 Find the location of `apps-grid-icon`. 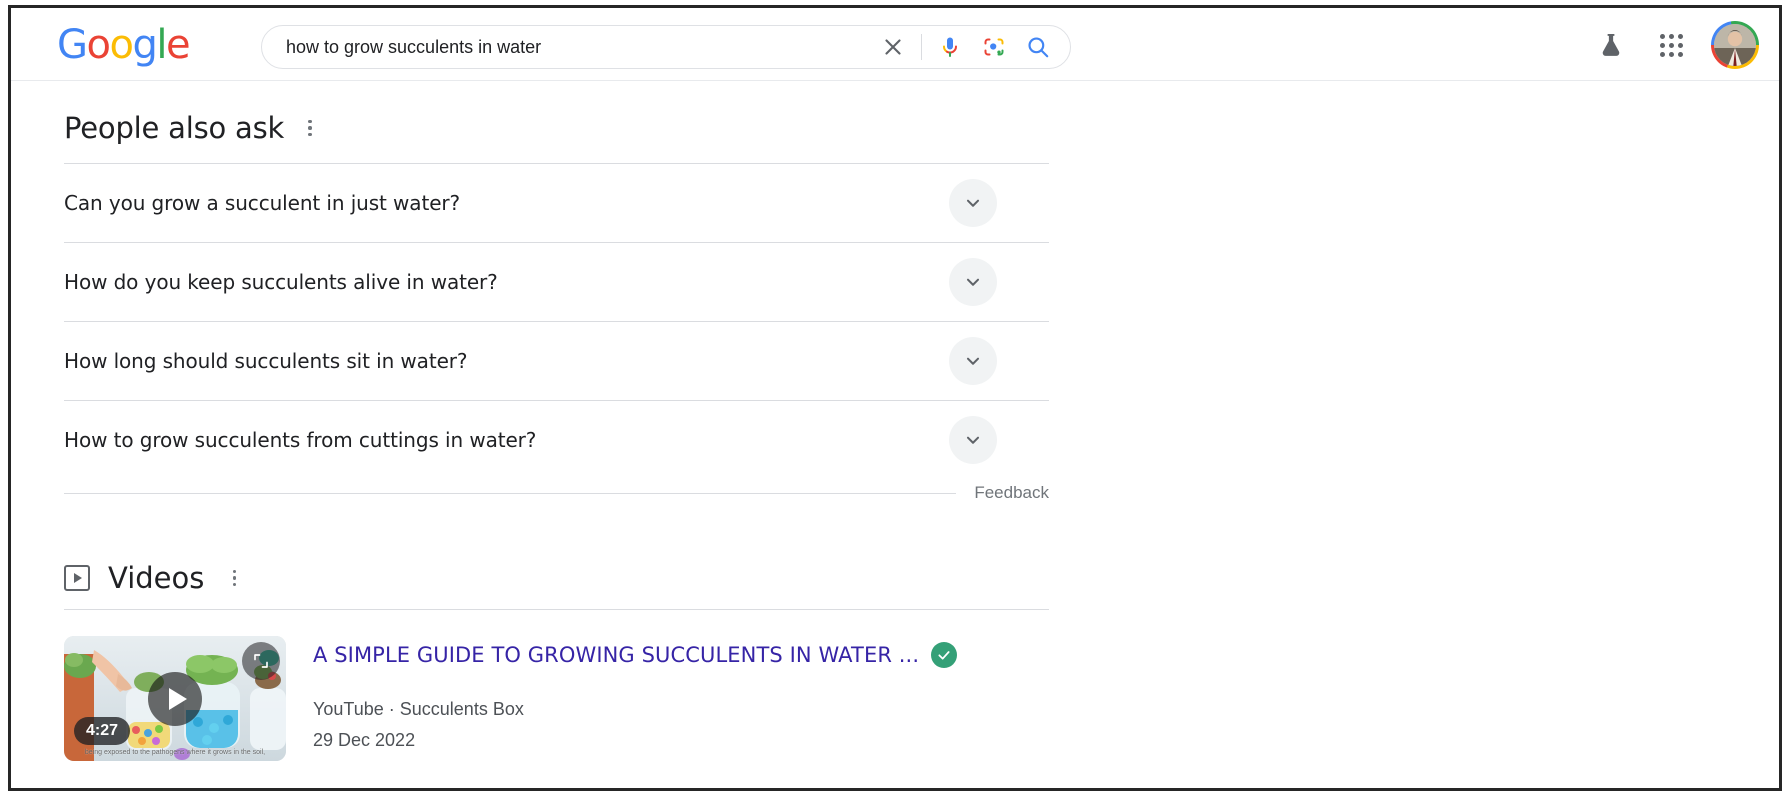

apps-grid-icon is located at coordinates (1671, 45).